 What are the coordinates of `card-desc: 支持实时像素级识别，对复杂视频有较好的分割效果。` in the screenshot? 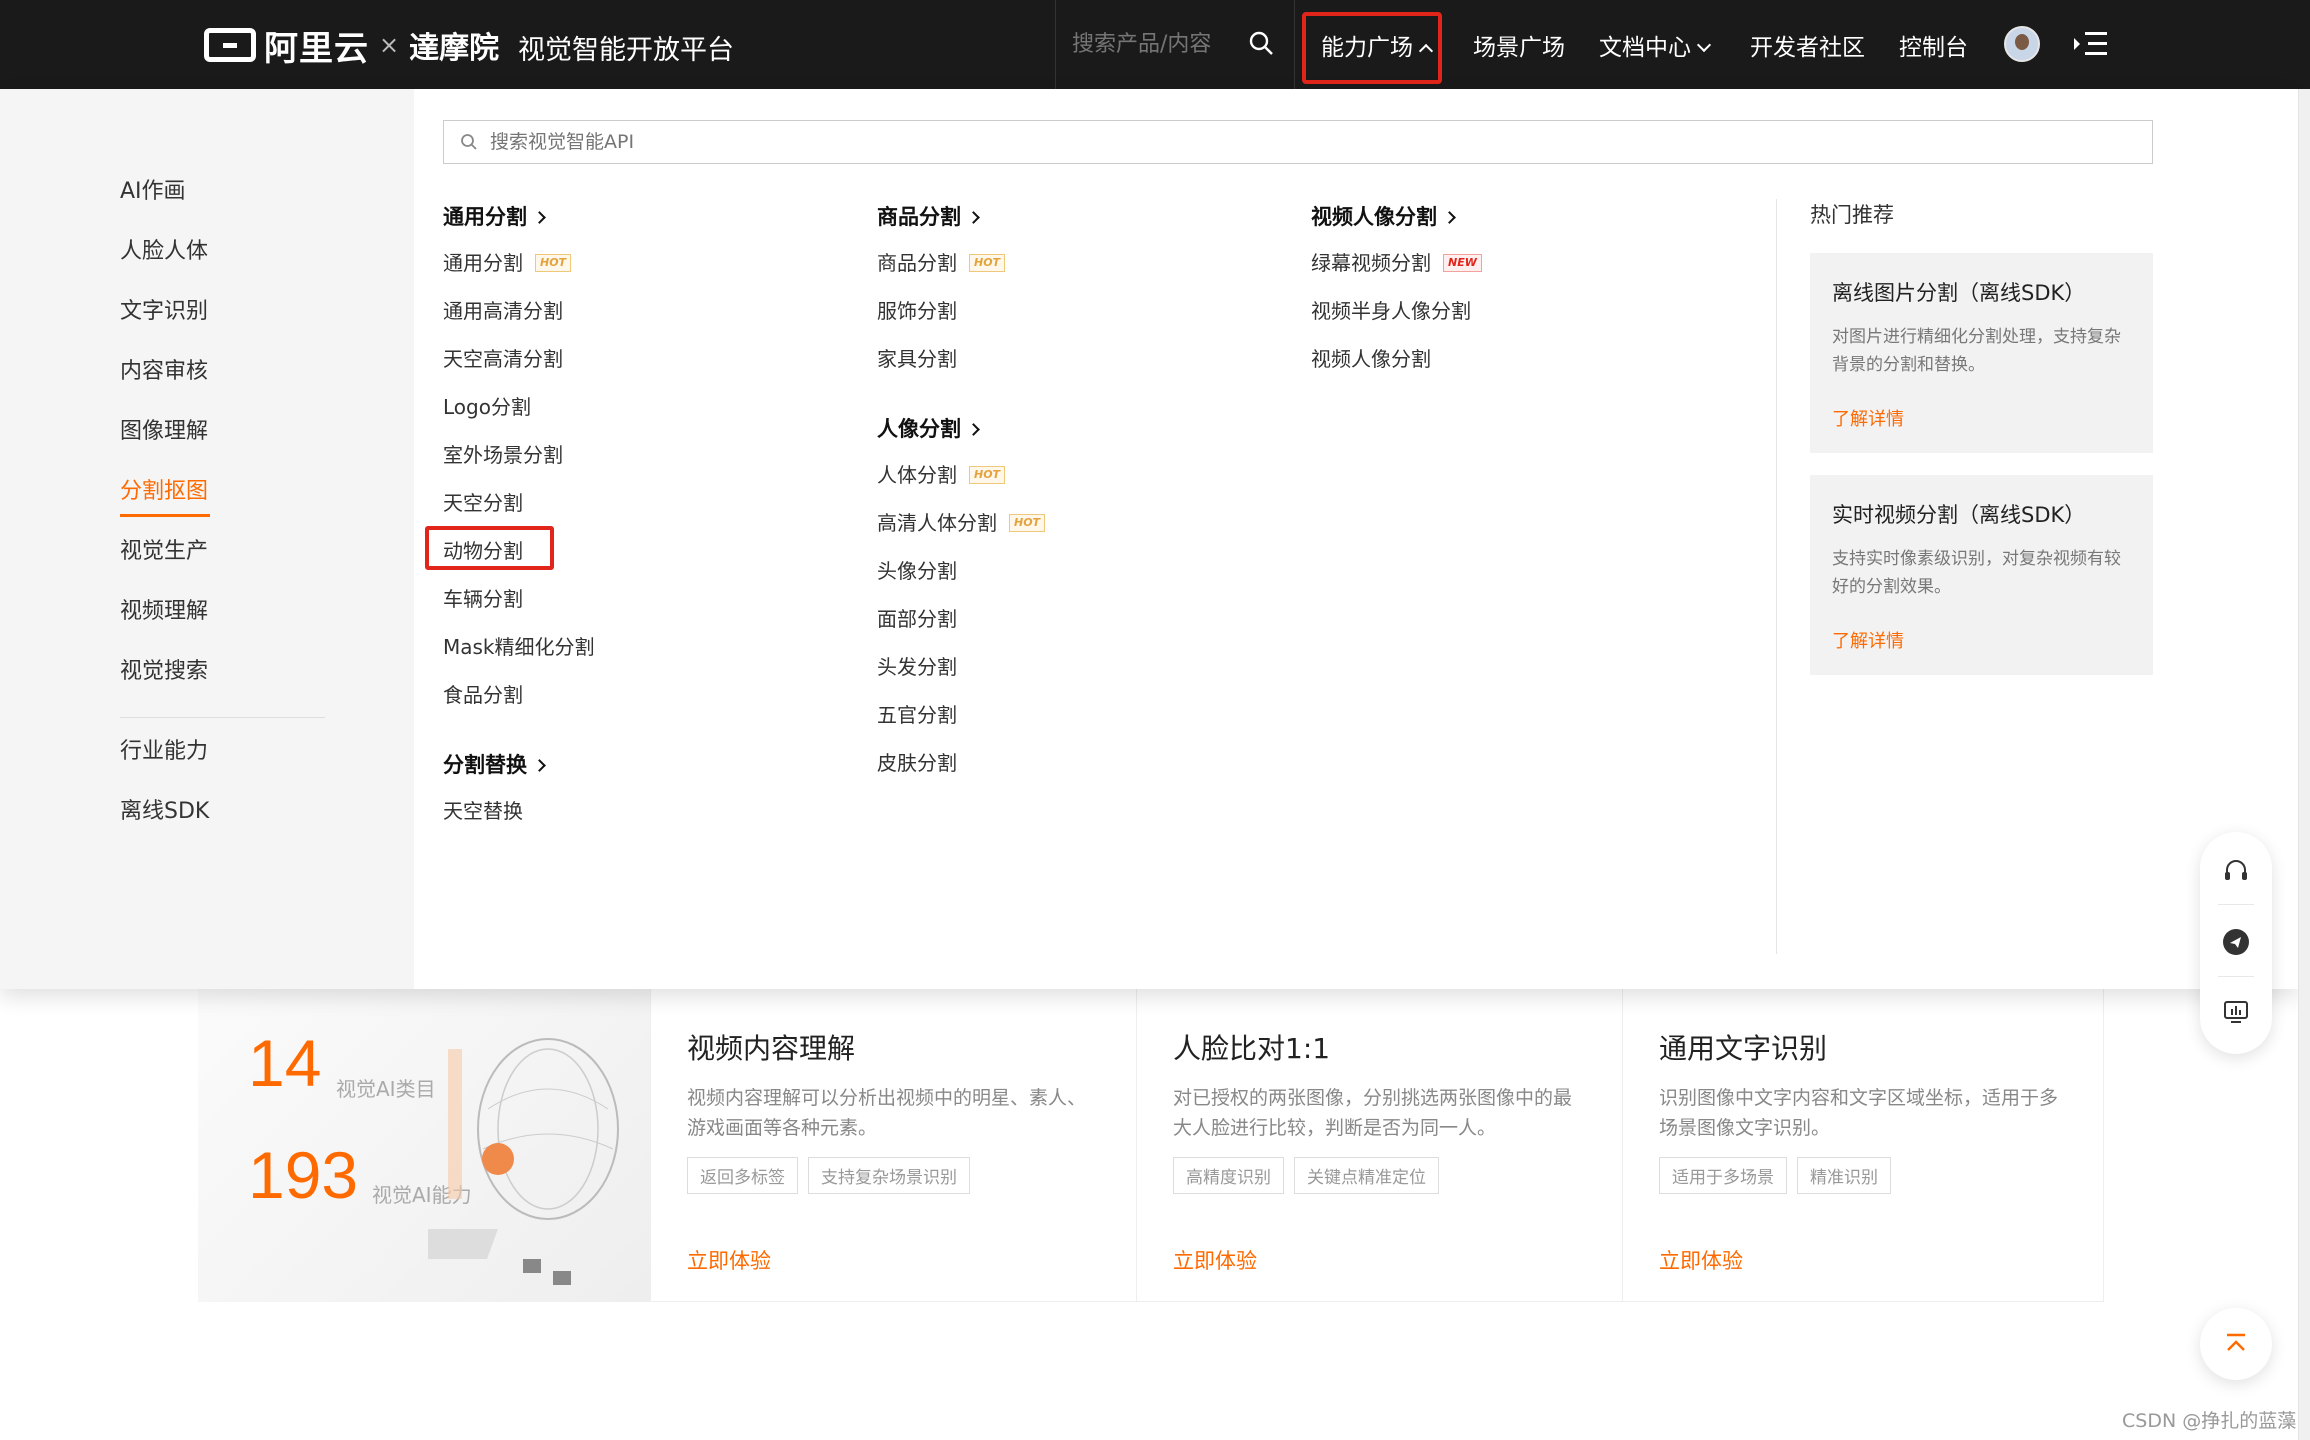 It's located at (1976, 573).